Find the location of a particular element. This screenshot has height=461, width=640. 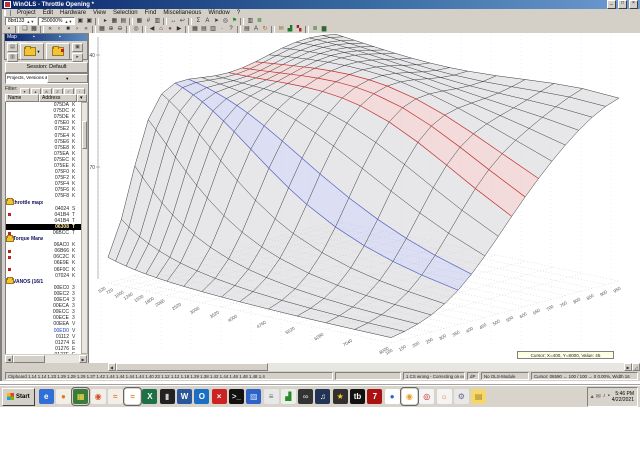

taskbar-swoosh-icon: ≈ is located at coordinates (115, 396).